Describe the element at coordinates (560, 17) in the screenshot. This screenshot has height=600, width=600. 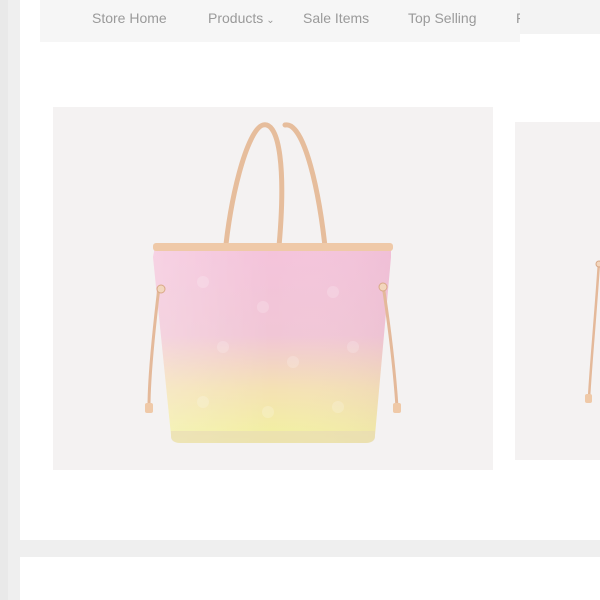
I see `nav-overflow-area` at that location.